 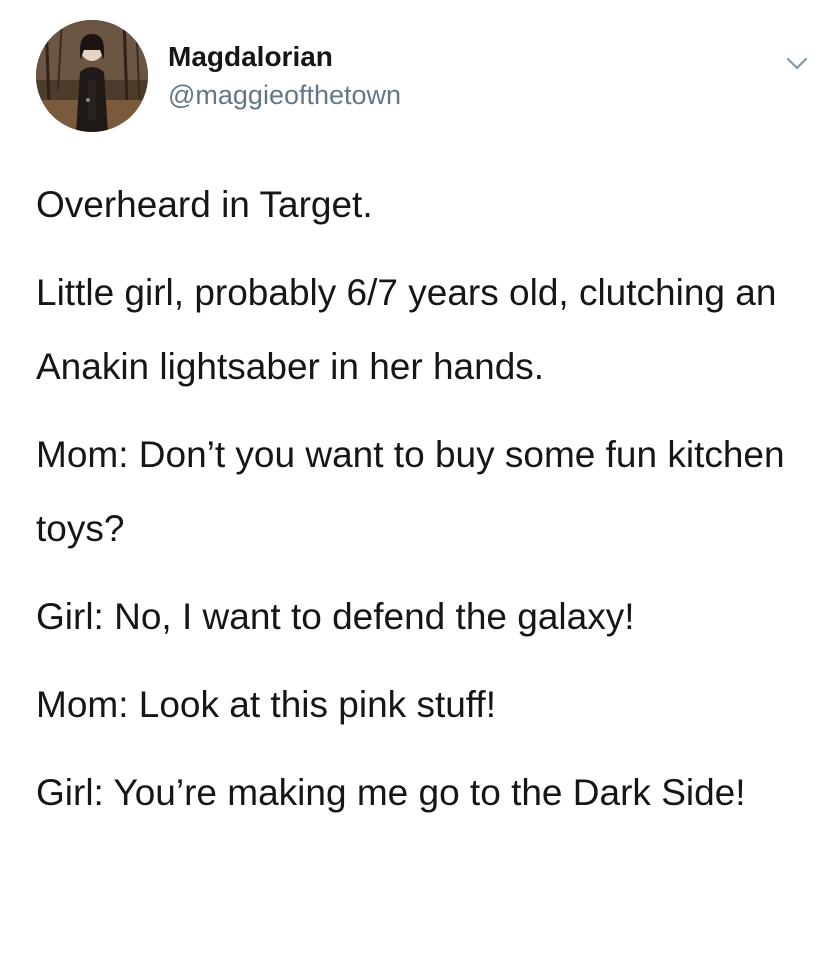 I want to click on chevron-down-icon, so click(x=797, y=63).